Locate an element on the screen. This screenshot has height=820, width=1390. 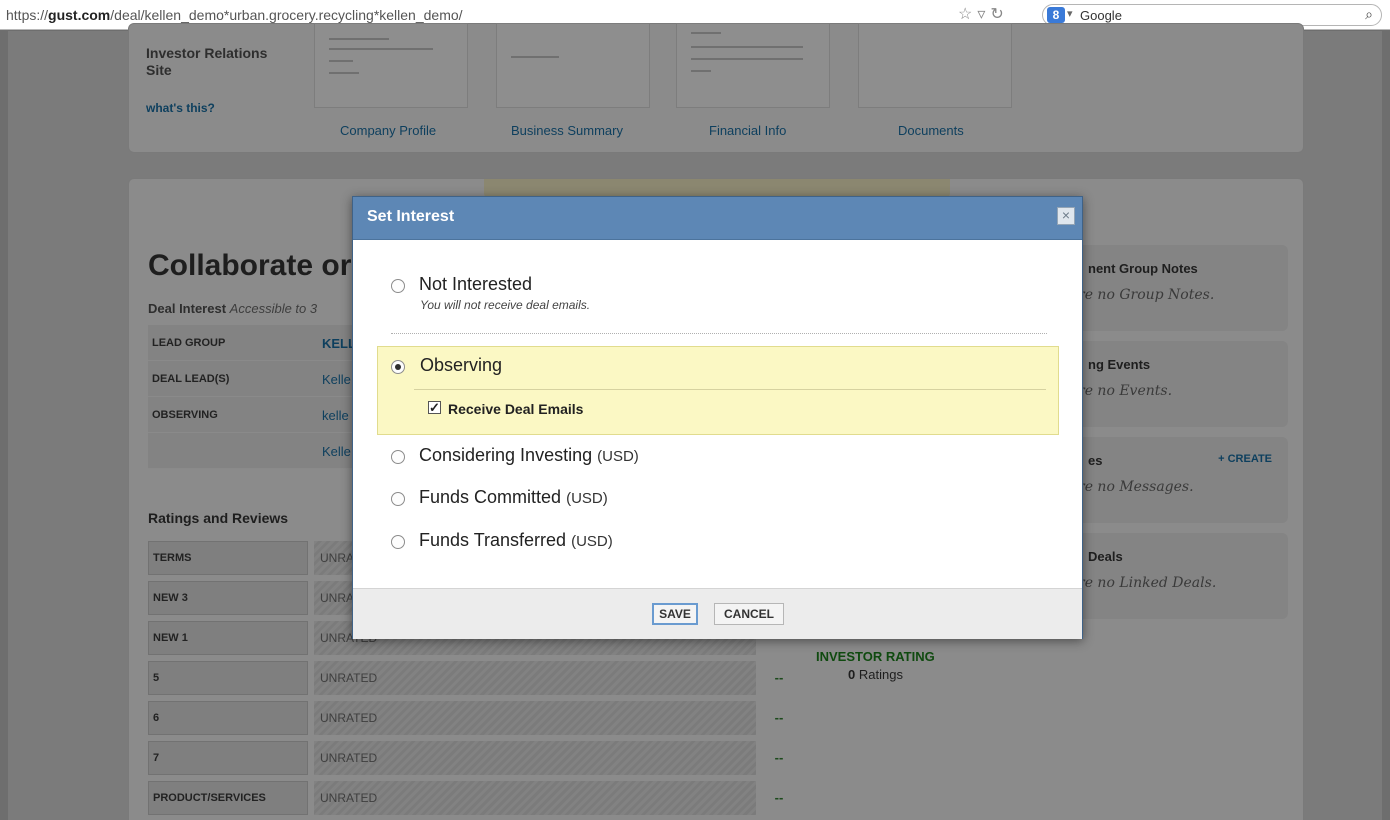
receive-deal-emails-checkbox: ✓ is located at coordinates (434, 407).